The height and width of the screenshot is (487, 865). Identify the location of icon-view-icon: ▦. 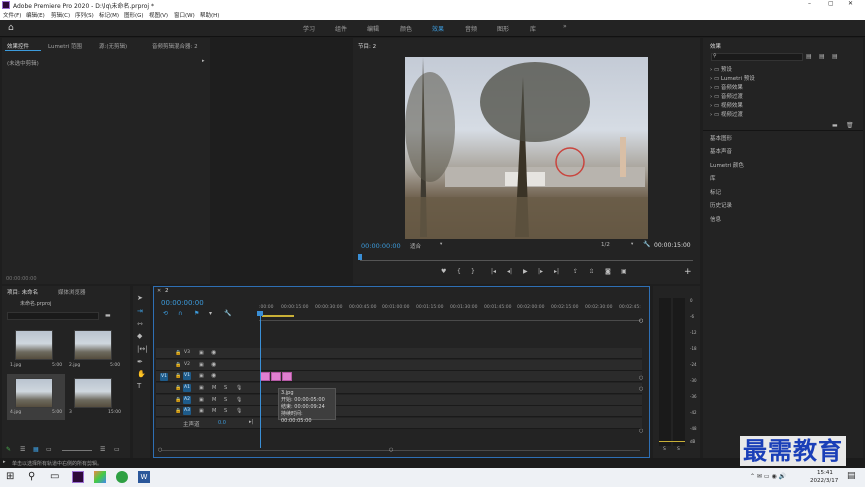
(36, 449).